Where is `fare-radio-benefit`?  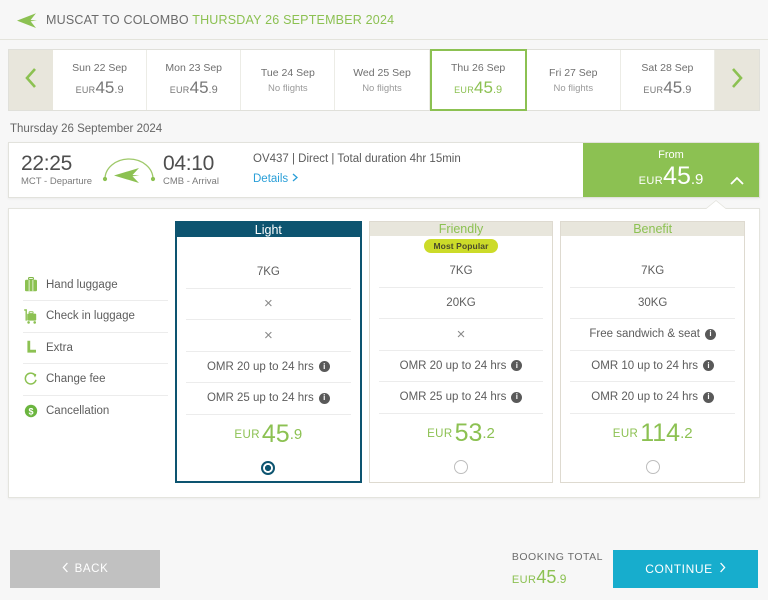
fare-radio-benefit is located at coordinates (652, 466).